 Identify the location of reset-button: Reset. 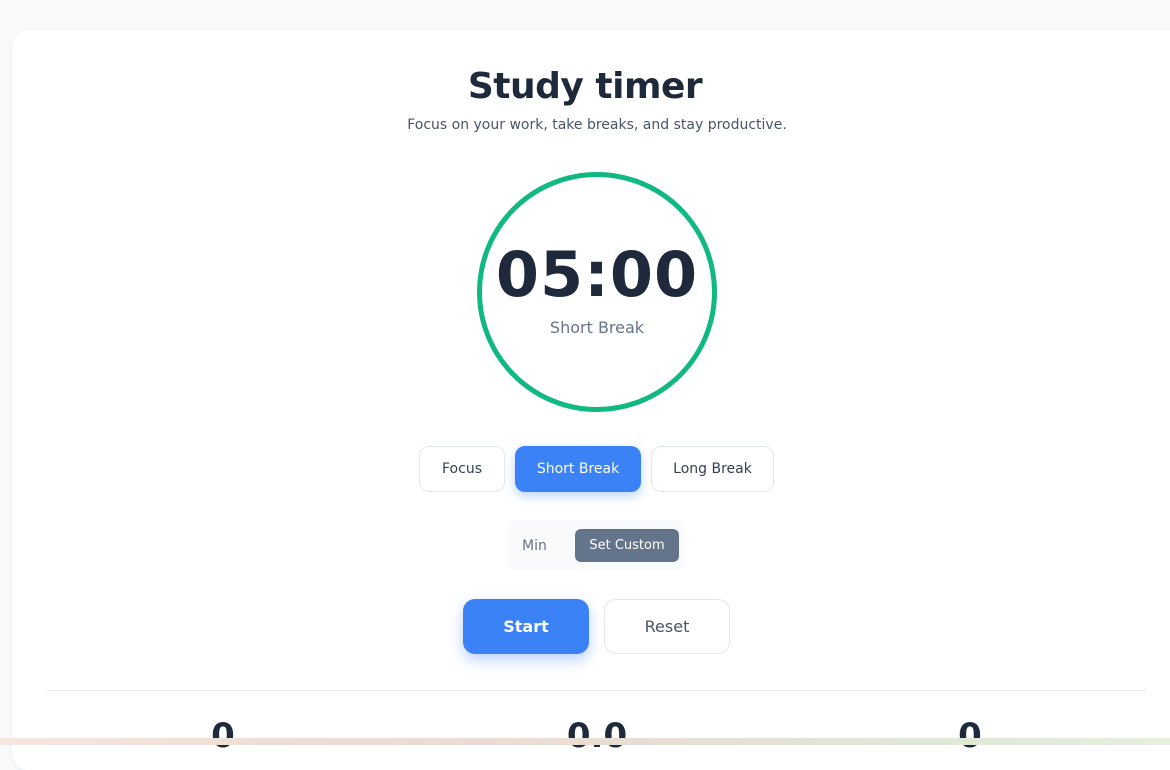
(667, 626).